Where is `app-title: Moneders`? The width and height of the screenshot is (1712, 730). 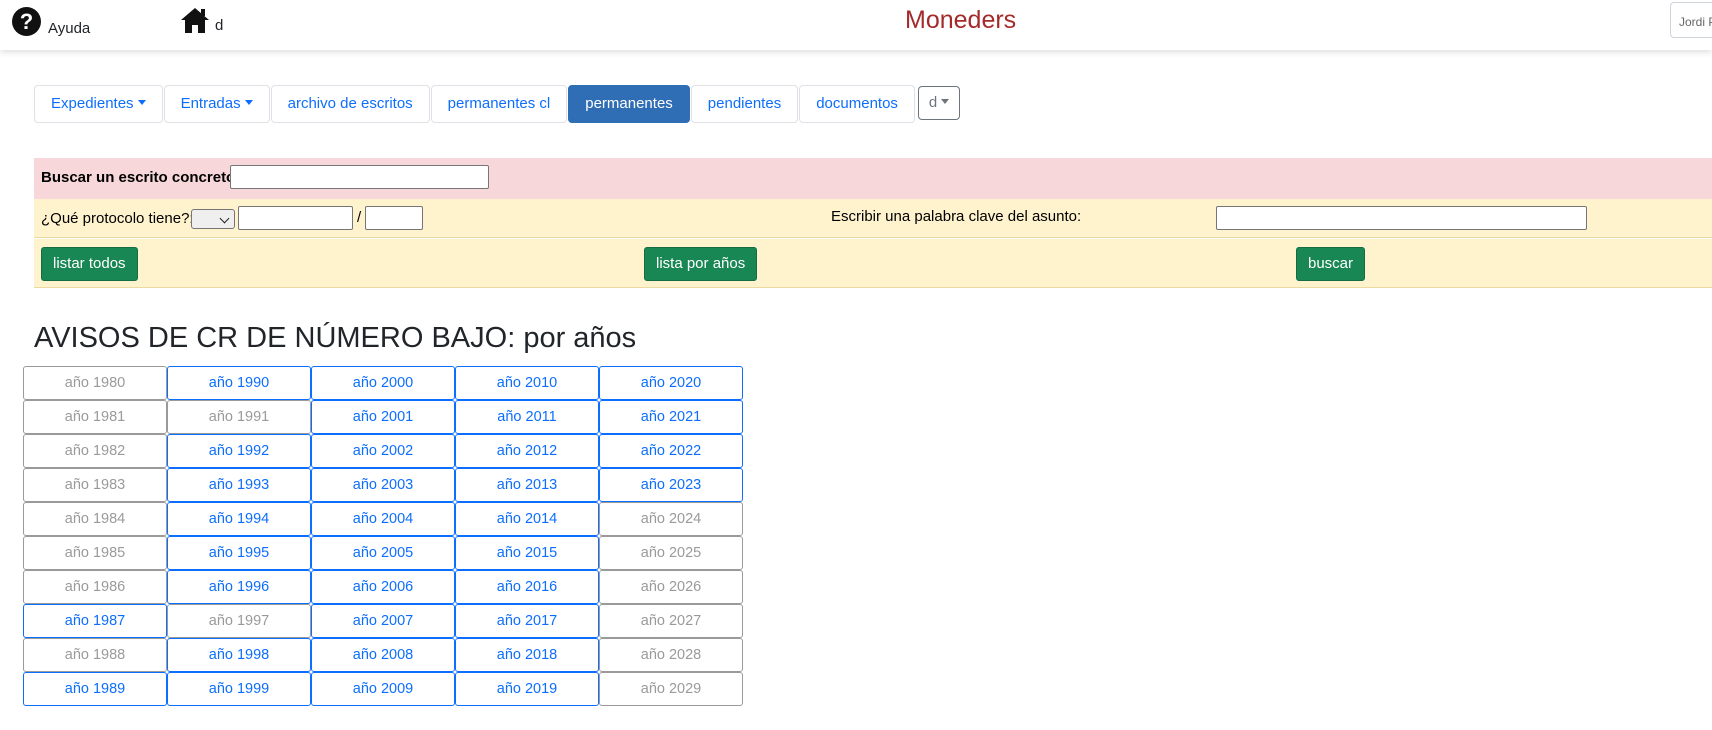 app-title: Moneders is located at coordinates (961, 20).